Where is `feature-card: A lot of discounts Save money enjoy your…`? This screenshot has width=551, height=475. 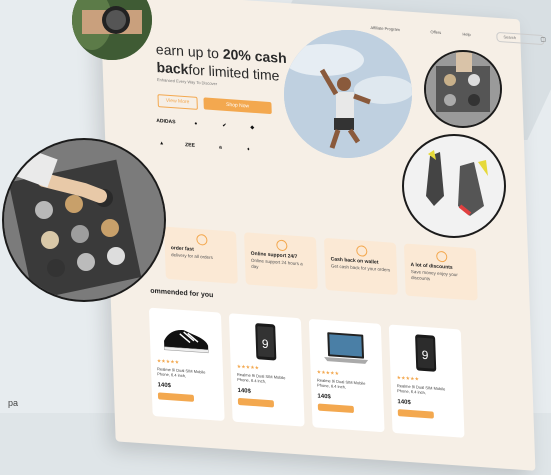 feature-card: A lot of discounts Save money enjoy your… is located at coordinates (440, 272).